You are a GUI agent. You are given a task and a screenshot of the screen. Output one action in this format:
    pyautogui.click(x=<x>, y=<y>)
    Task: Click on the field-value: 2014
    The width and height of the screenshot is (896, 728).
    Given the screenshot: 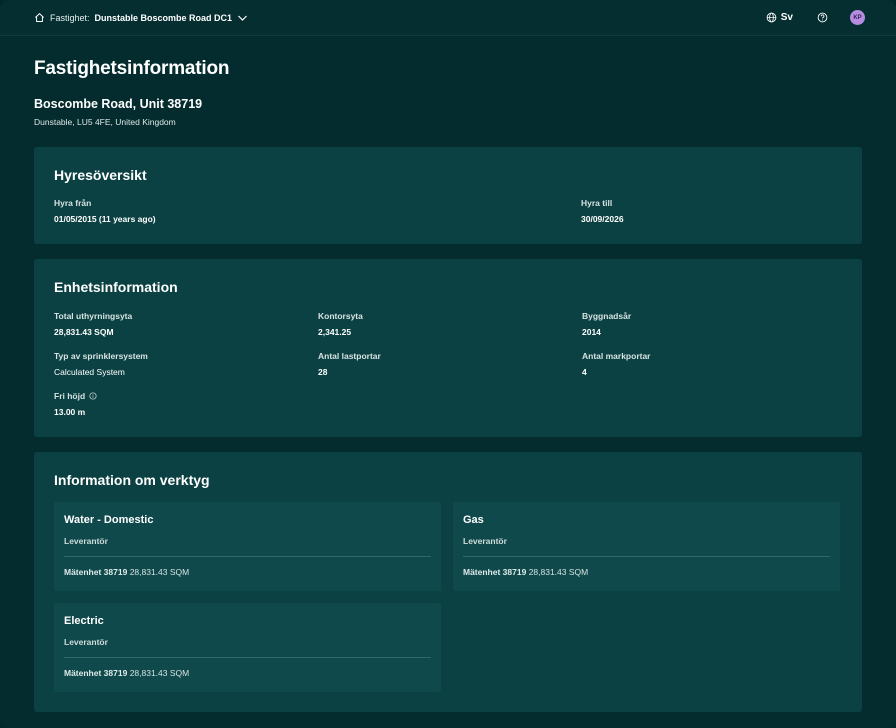 What is the action you would take?
    pyautogui.click(x=591, y=332)
    